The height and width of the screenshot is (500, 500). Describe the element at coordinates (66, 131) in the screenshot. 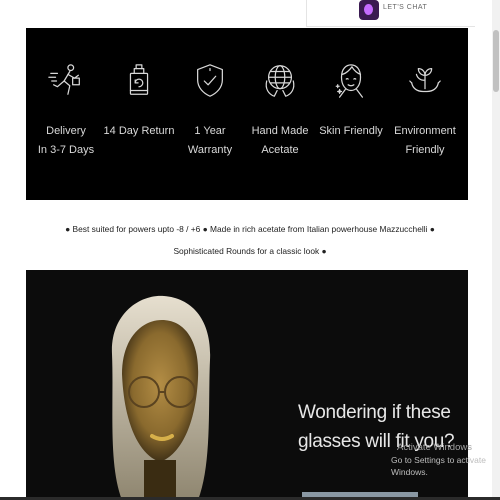

I see `feature-line1: Delivery` at that location.